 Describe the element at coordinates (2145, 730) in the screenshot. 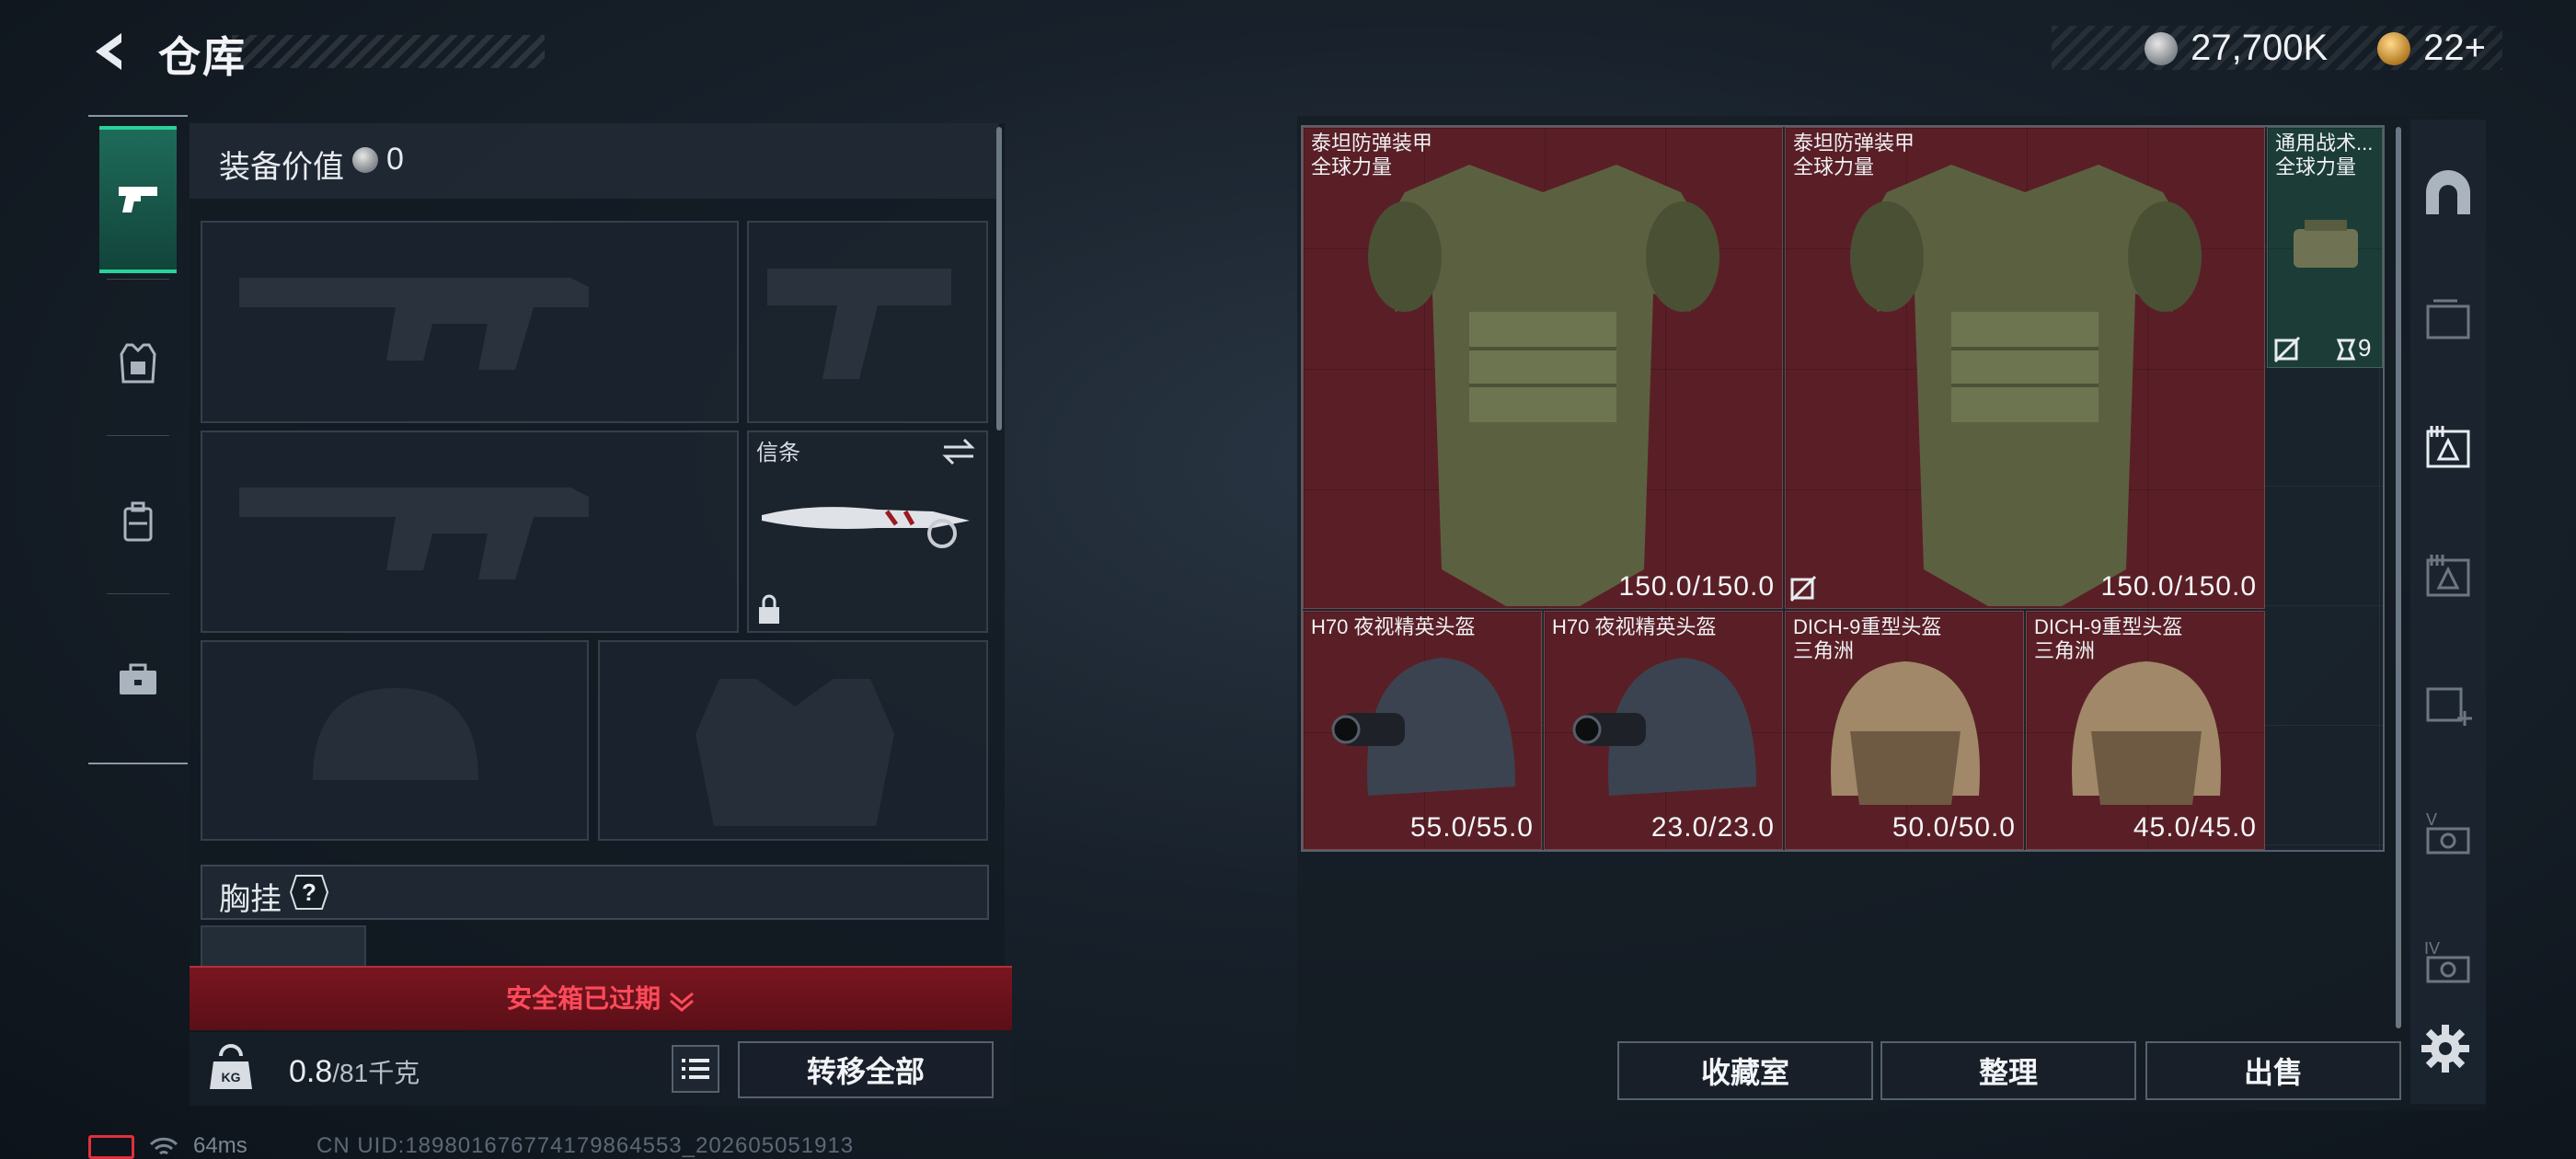

I see `stash-item: DICH-9重型头盔 三角洲 45.0/45.0` at that location.